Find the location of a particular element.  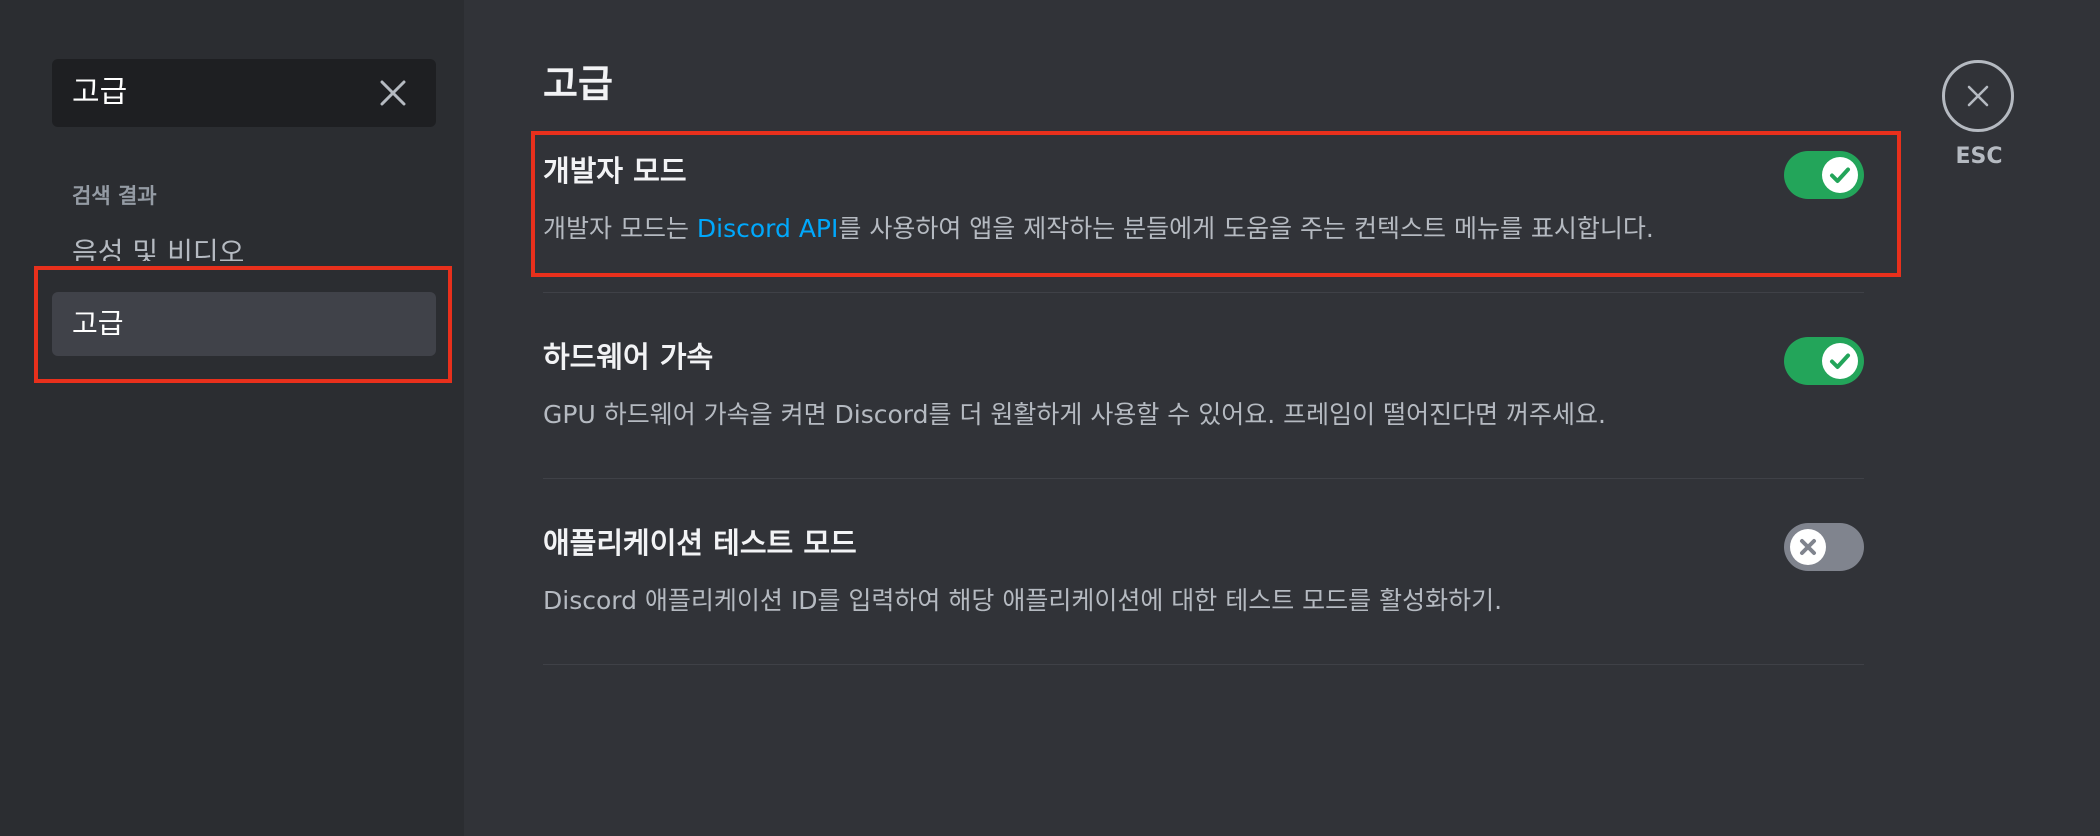

search-box is located at coordinates (244, 93).